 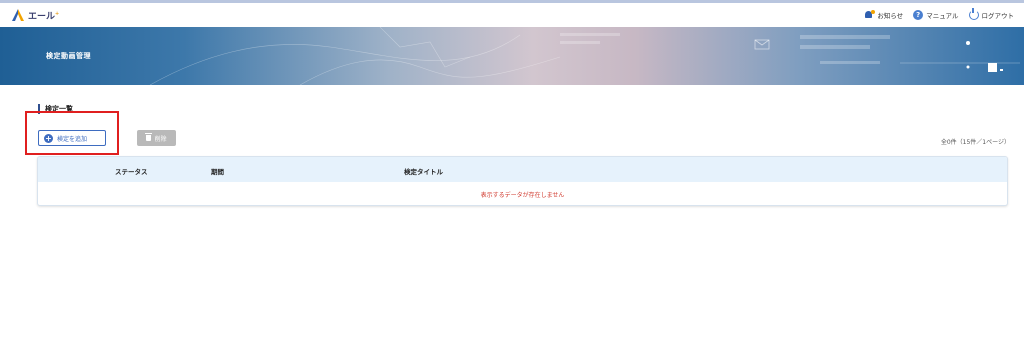 I want to click on delete-button: 削除, so click(x=156, y=138).